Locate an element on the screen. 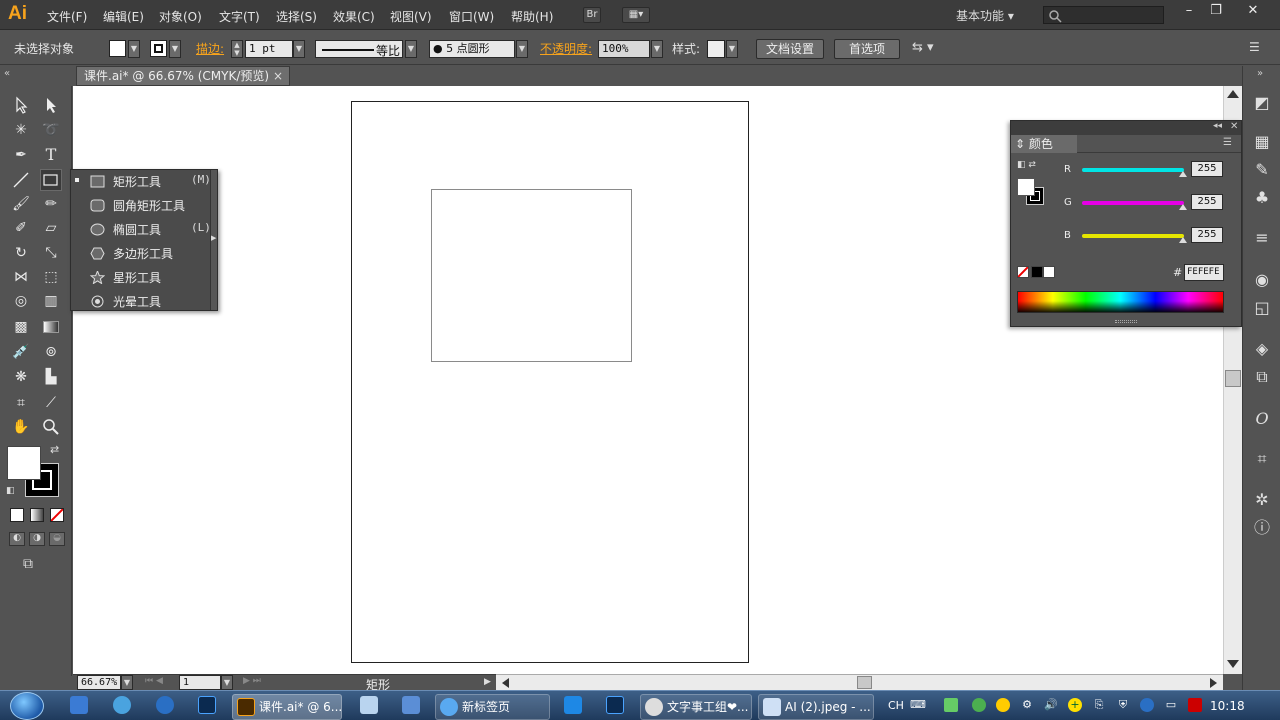 This screenshot has height=720, width=1280. mesh-tool-icon: ▩ is located at coordinates (21, 327).